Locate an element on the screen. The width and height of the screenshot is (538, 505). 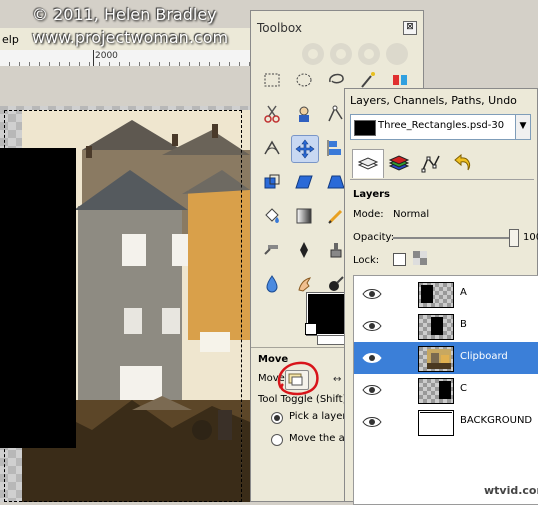
tool-blur is located at coordinates (272, 284).